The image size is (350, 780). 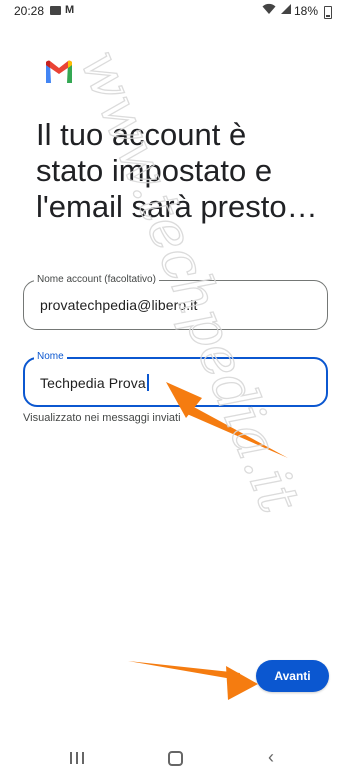 What do you see at coordinates (55, 10) in the screenshot?
I see `gallery-icon` at bounding box center [55, 10].